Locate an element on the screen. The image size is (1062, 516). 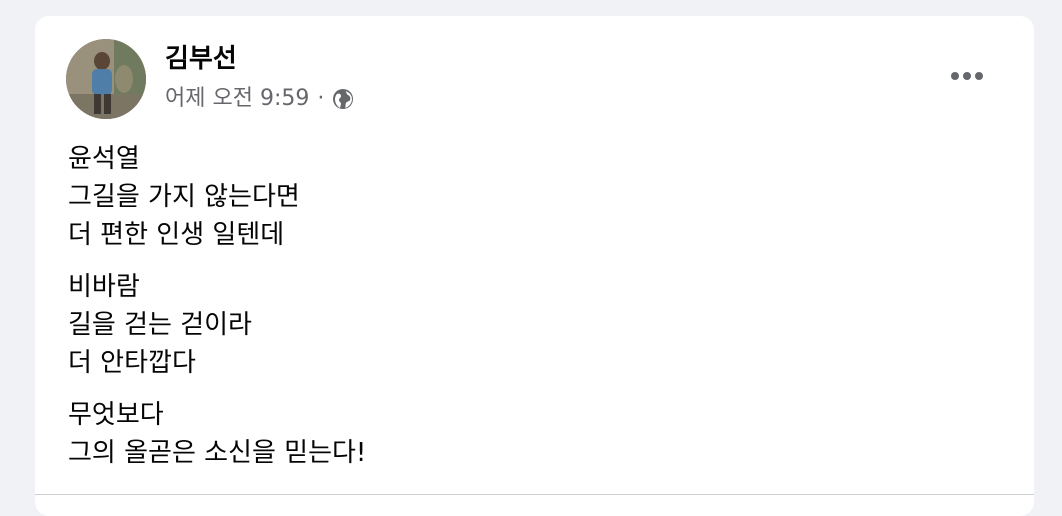
globe-icon is located at coordinates (343, 99).